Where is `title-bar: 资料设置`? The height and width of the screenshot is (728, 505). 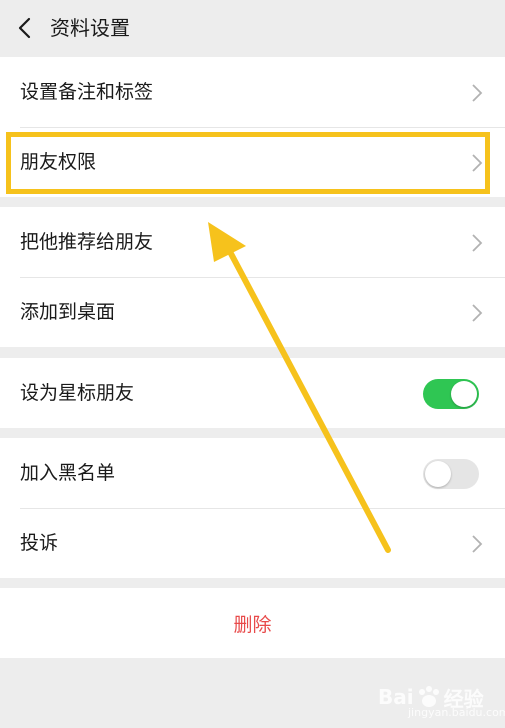 title-bar: 资料设置 is located at coordinates (252, 28).